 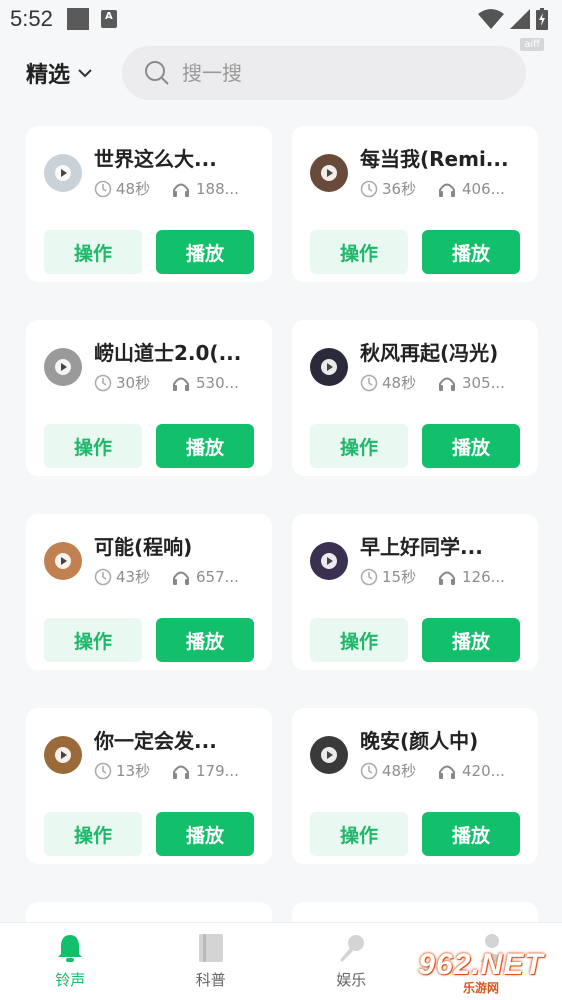 What do you see at coordinates (281, 19) in the screenshot?
I see `status-bar: 5:52 A` at bounding box center [281, 19].